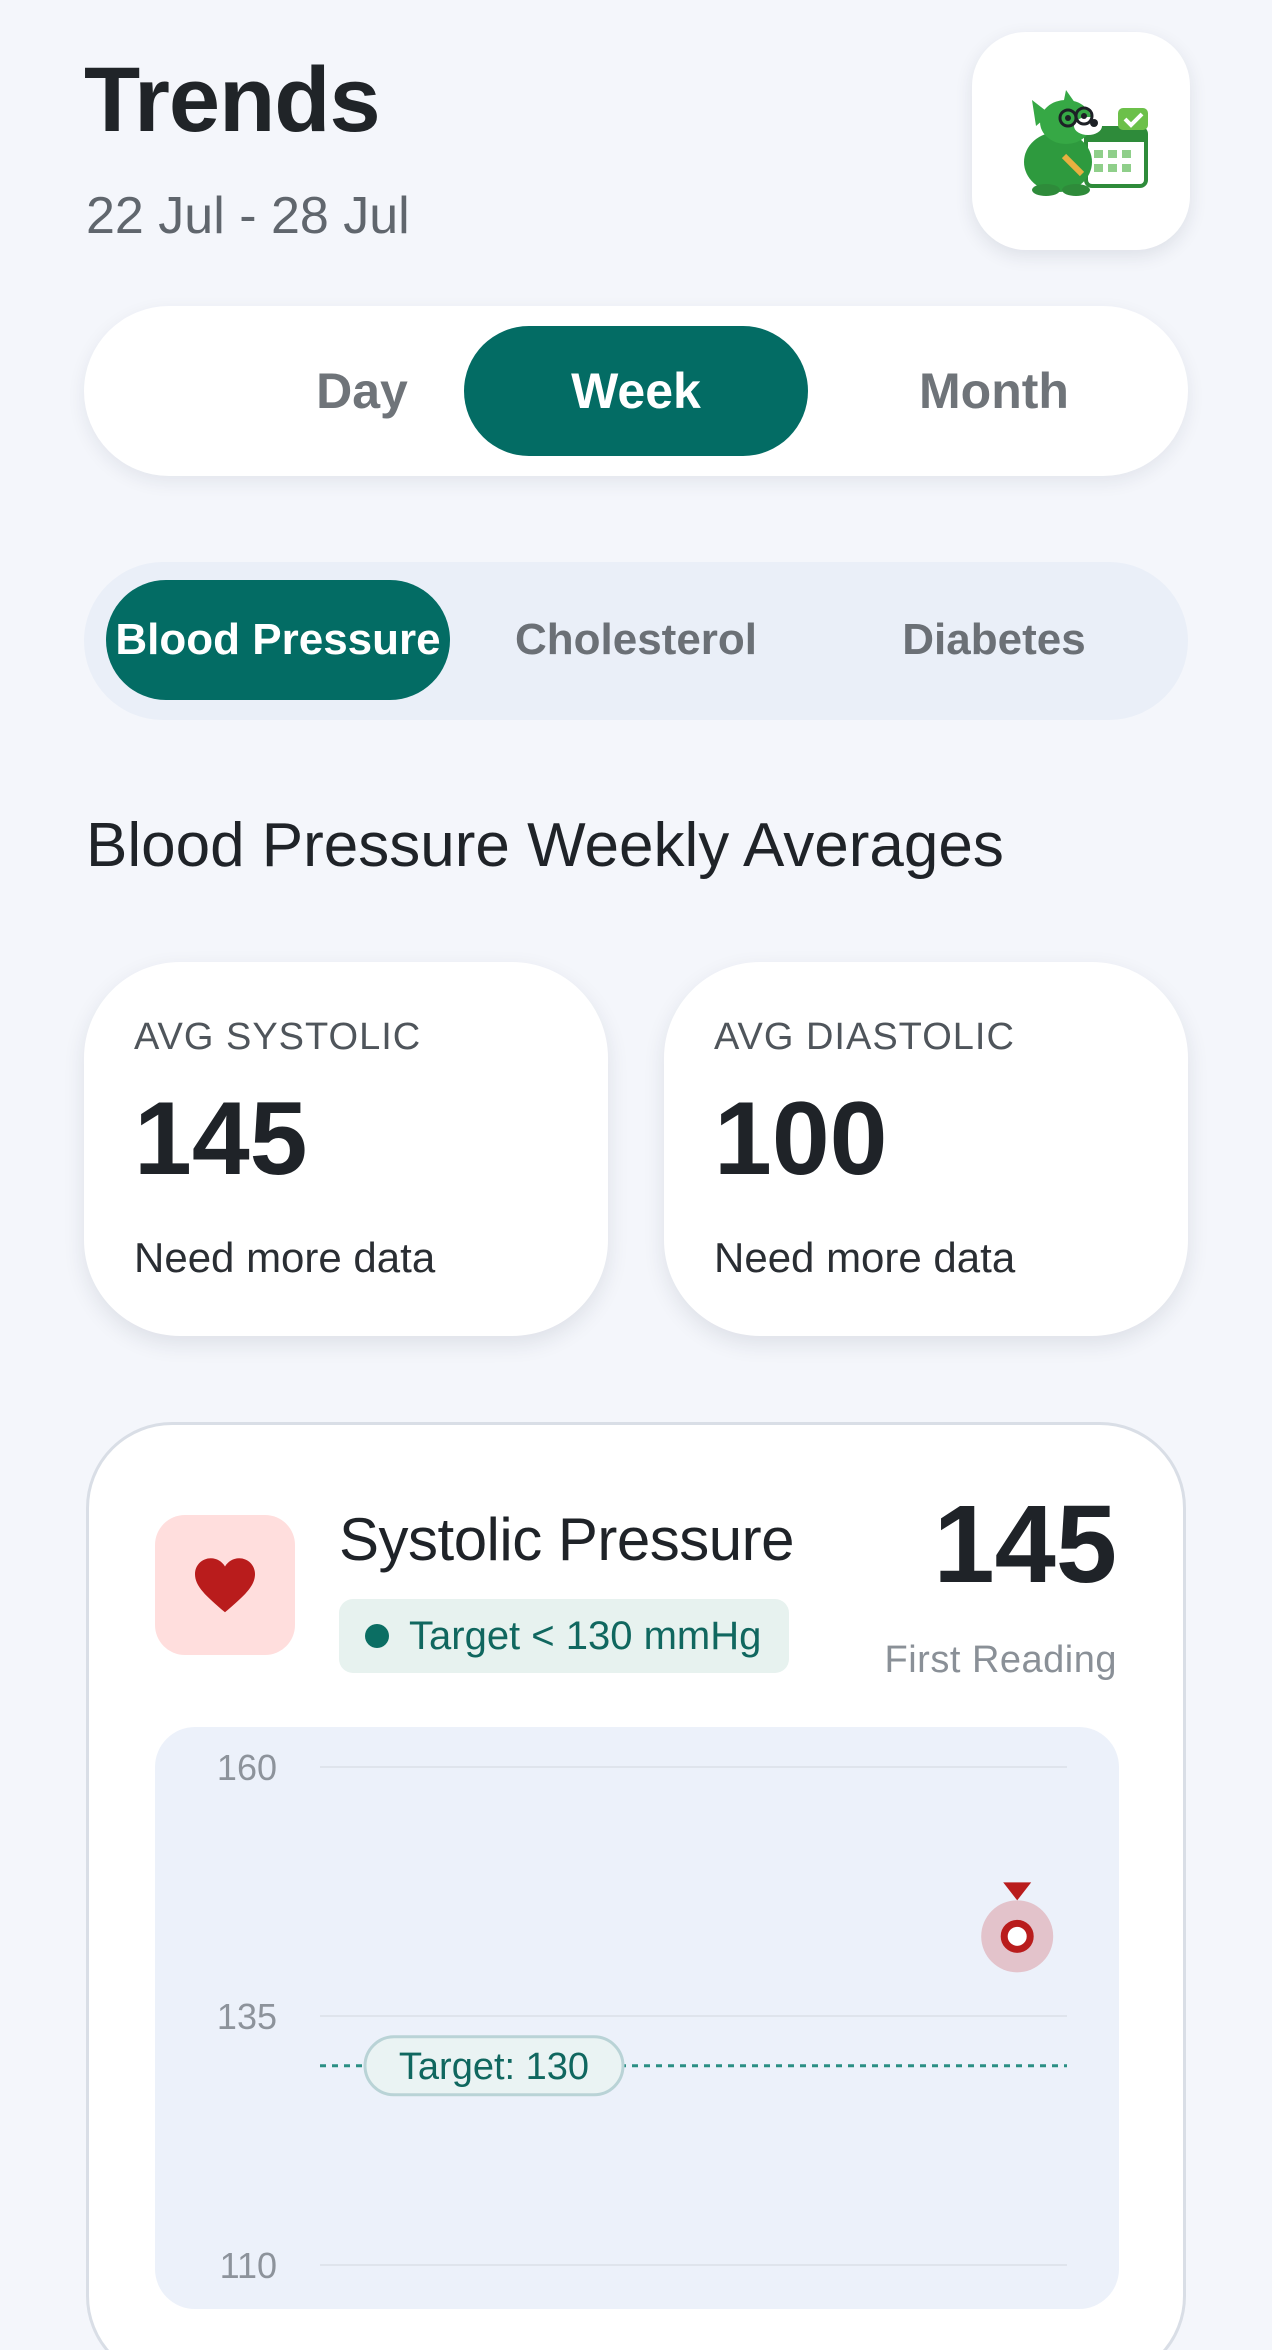 Image resolution: width=1272 pixels, height=2350 pixels. What do you see at coordinates (1000, 1660) in the screenshot?
I see `systolic-caption: First Reading` at bounding box center [1000, 1660].